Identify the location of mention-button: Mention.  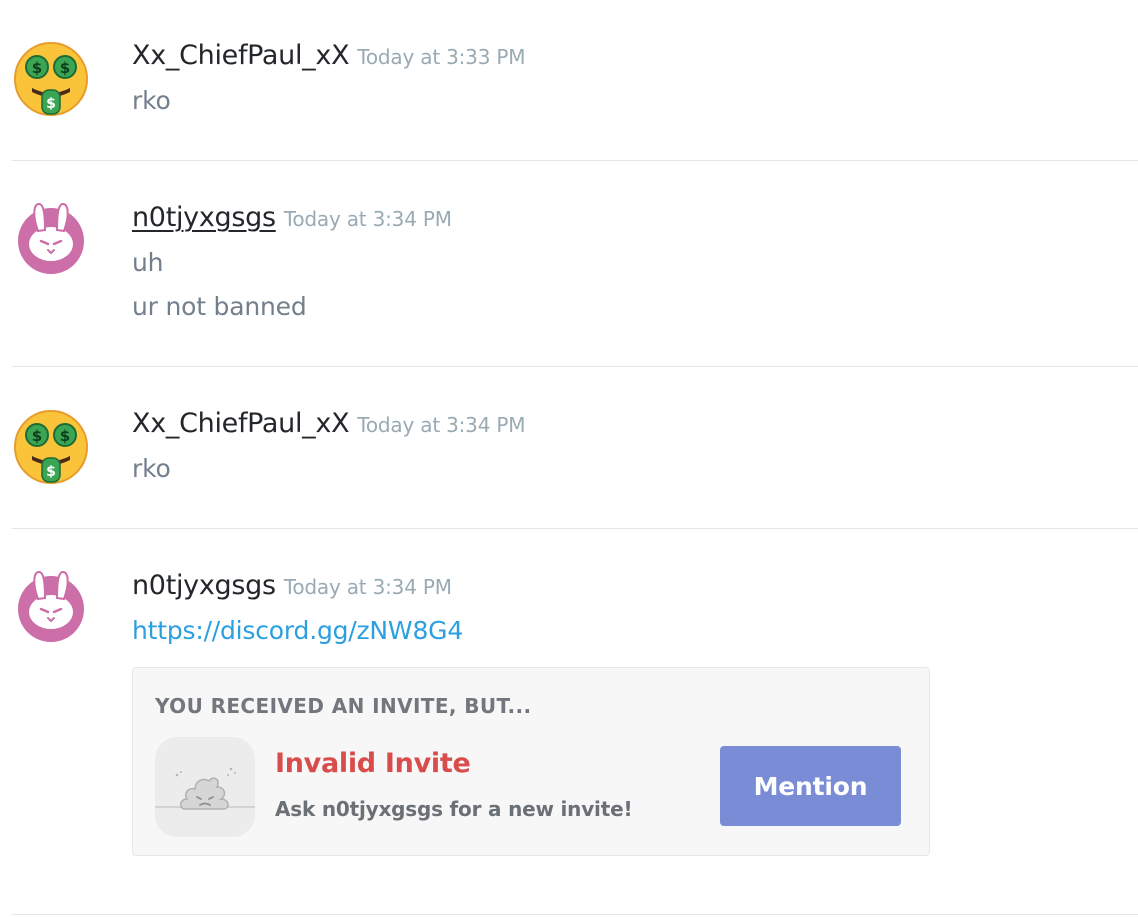
(810, 786).